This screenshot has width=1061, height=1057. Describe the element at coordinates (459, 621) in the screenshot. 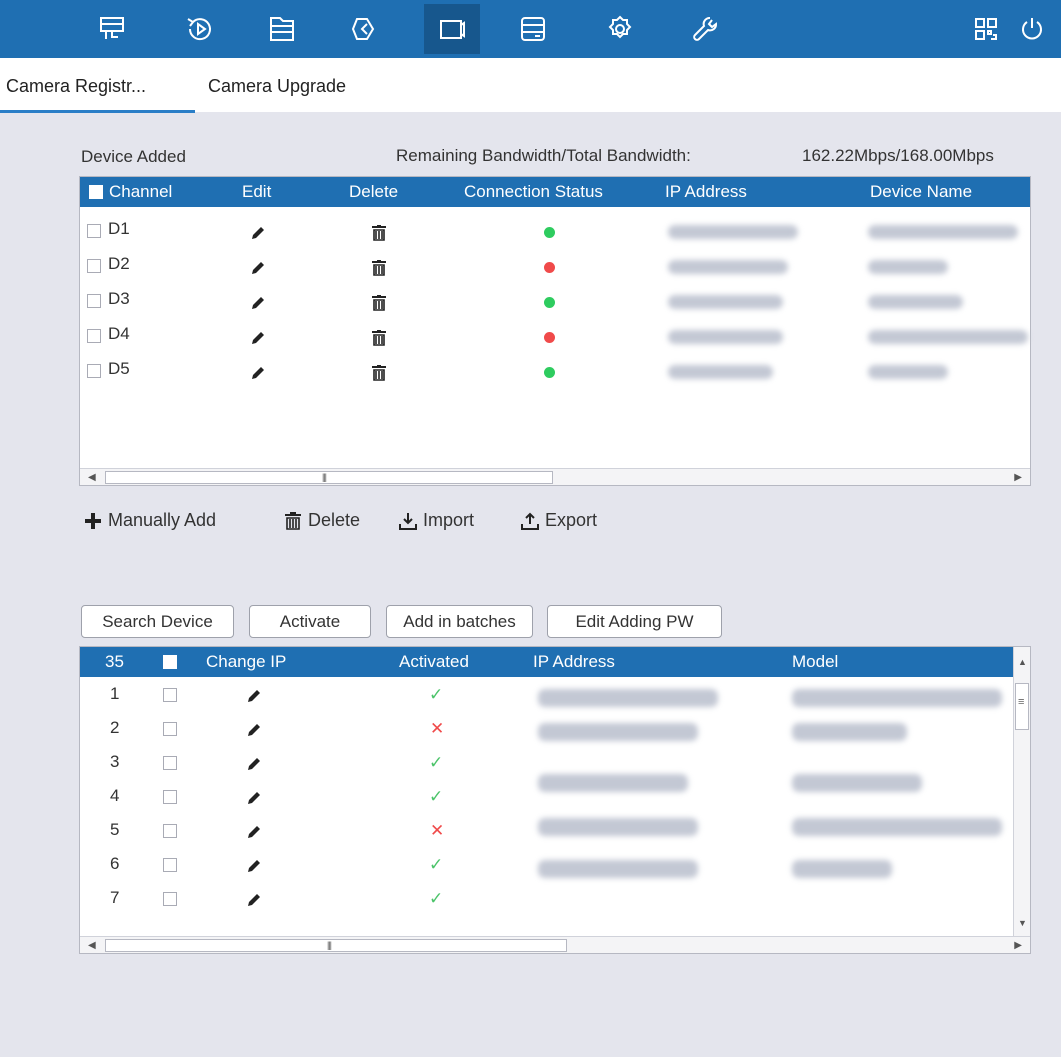

I see `add-in-batches-button: Add in batches` at that location.